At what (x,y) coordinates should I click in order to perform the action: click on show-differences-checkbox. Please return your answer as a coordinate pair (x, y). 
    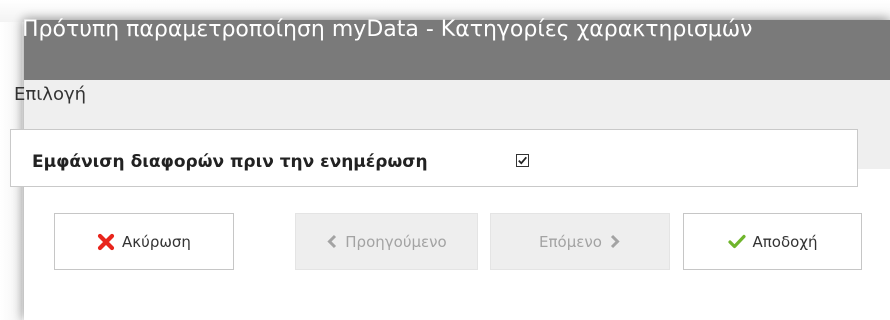
    Looking at the image, I should click on (522, 160).